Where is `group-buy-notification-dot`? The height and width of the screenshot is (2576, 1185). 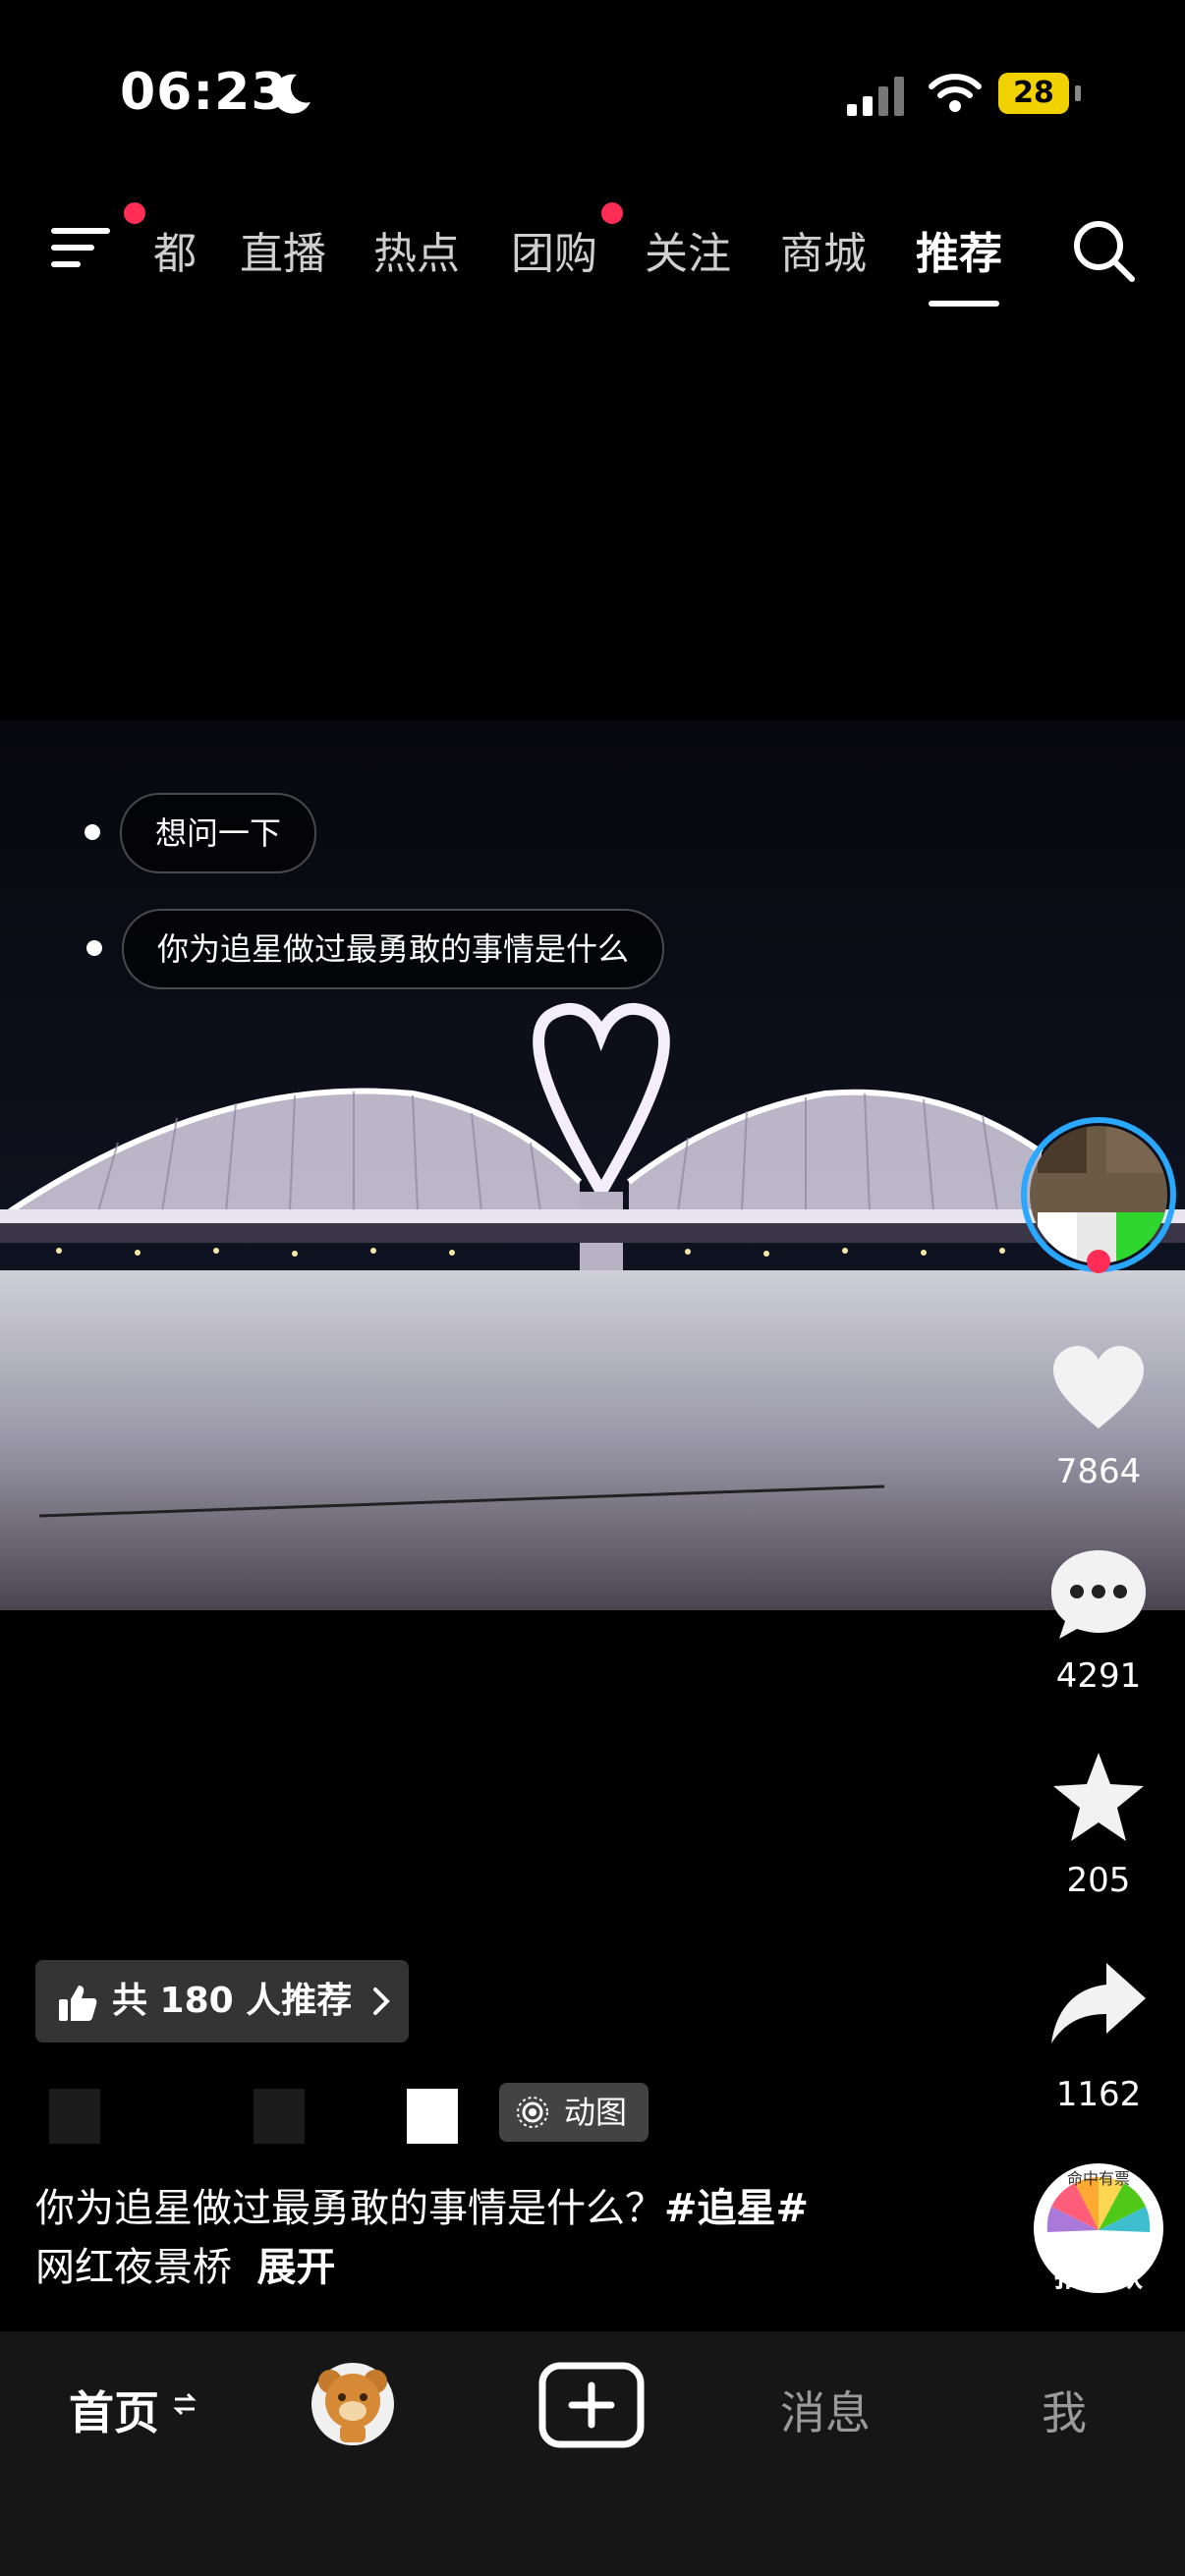 group-buy-notification-dot is located at coordinates (612, 213).